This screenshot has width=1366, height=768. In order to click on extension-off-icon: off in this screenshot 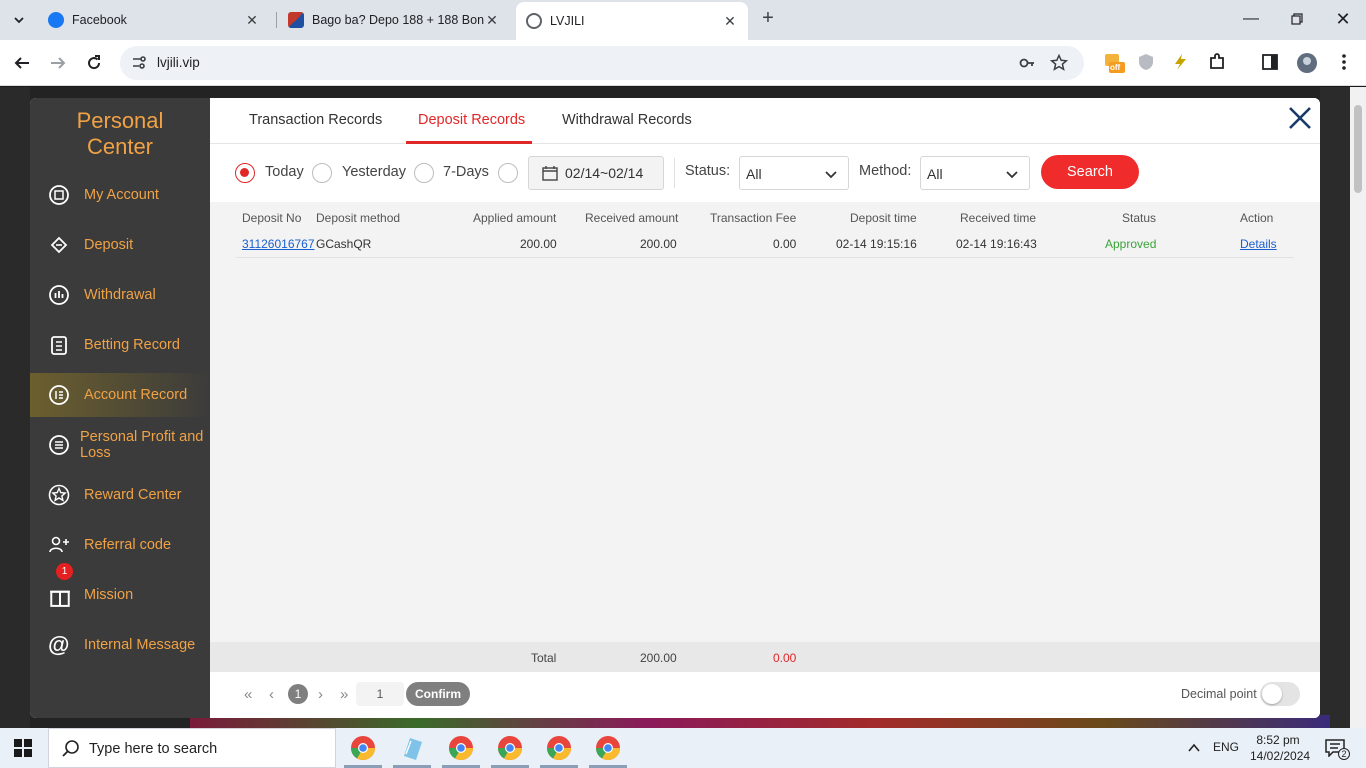, I will do `click(1114, 63)`.